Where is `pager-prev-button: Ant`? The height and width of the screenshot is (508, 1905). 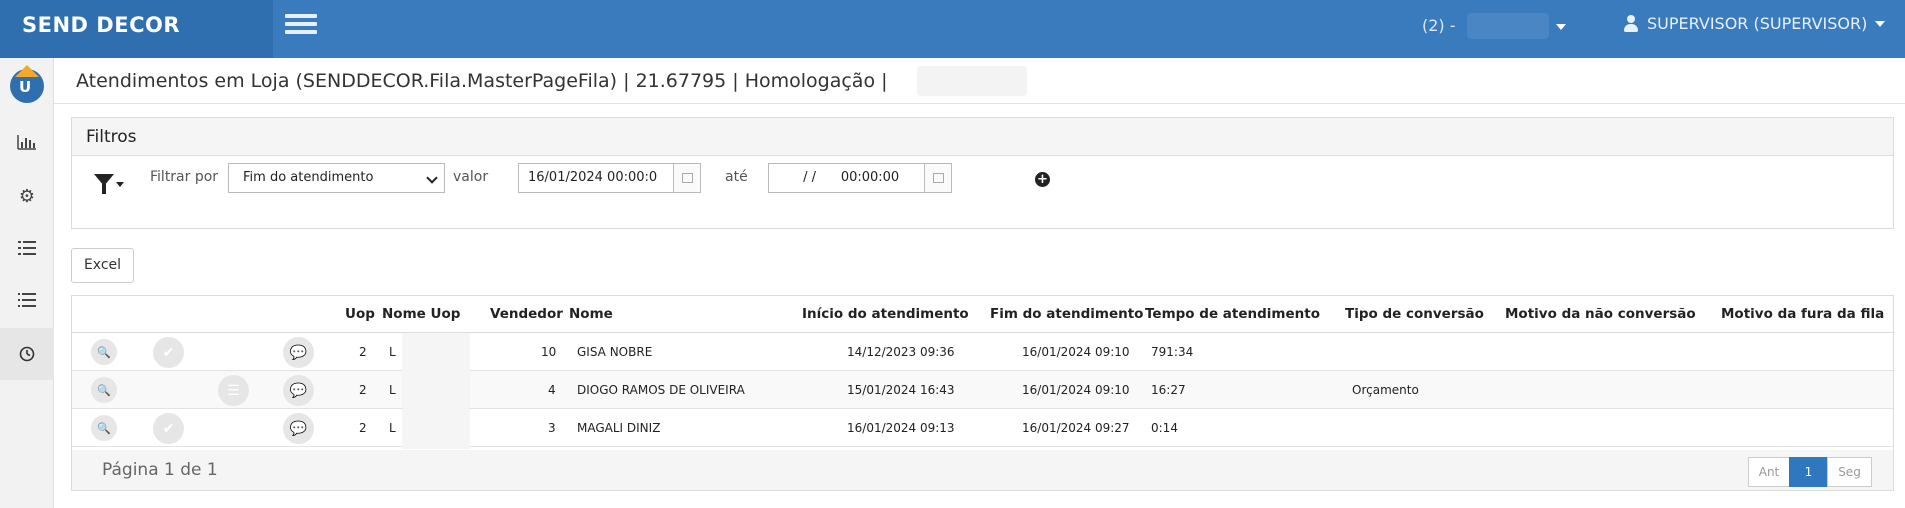 pager-prev-button: Ant is located at coordinates (1769, 472).